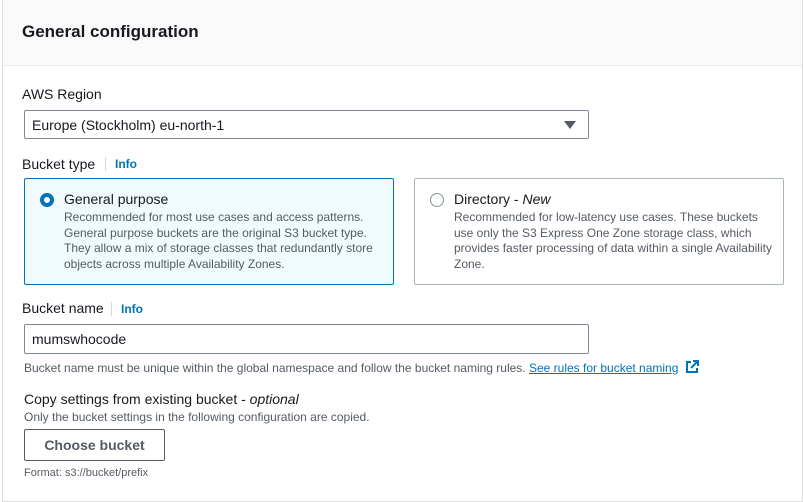 Image resolution: width=803 pixels, height=502 pixels. Describe the element at coordinates (127, 309) in the screenshot. I see `bucket-name-info-link: Info` at that location.